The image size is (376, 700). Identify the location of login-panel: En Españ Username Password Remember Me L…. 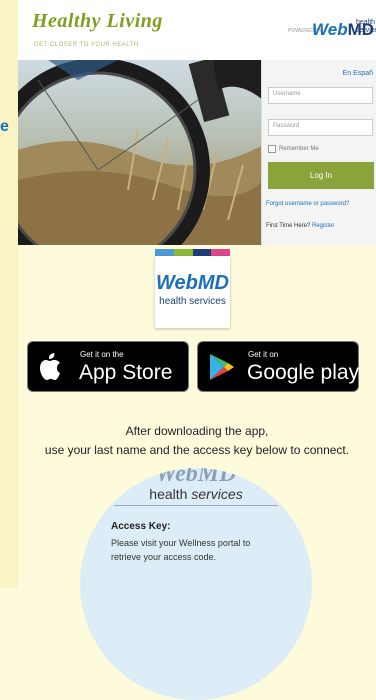
(318, 152).